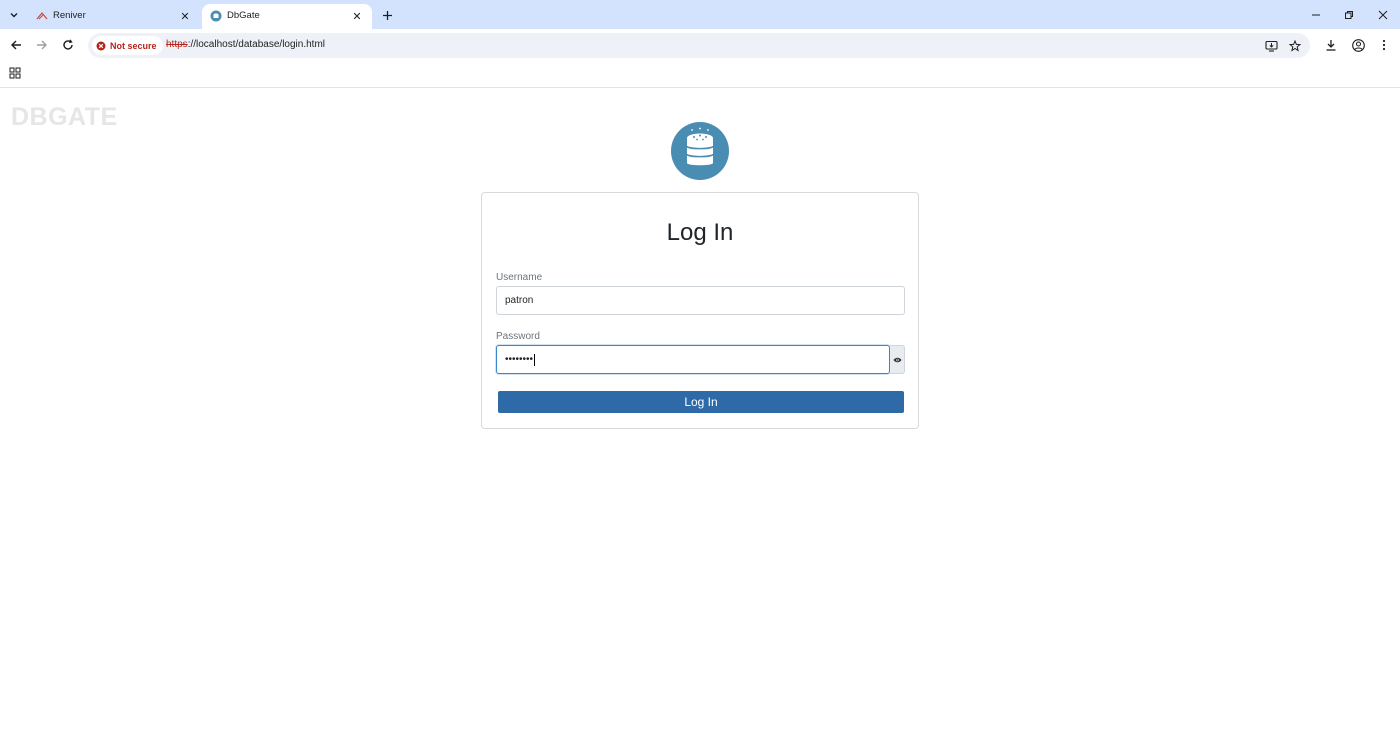 This screenshot has width=1400, height=752. Describe the element at coordinates (133, 45) in the screenshot. I see `security-chip-label: Not secure` at that location.